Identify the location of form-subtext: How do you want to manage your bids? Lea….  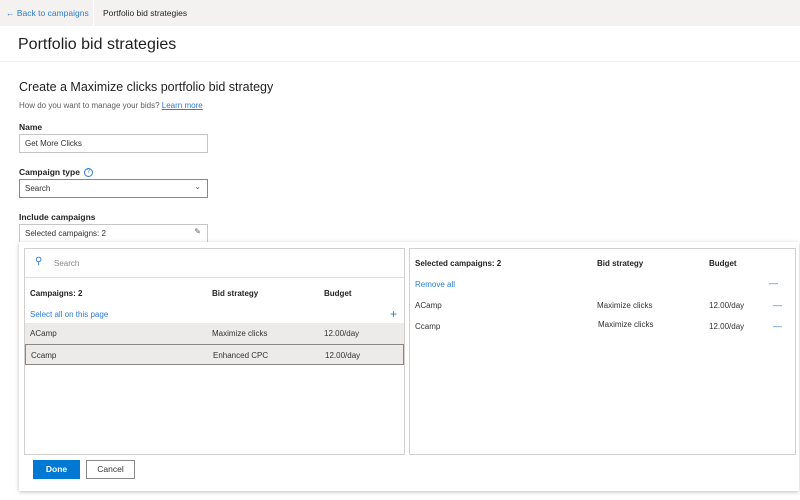
(111, 105).